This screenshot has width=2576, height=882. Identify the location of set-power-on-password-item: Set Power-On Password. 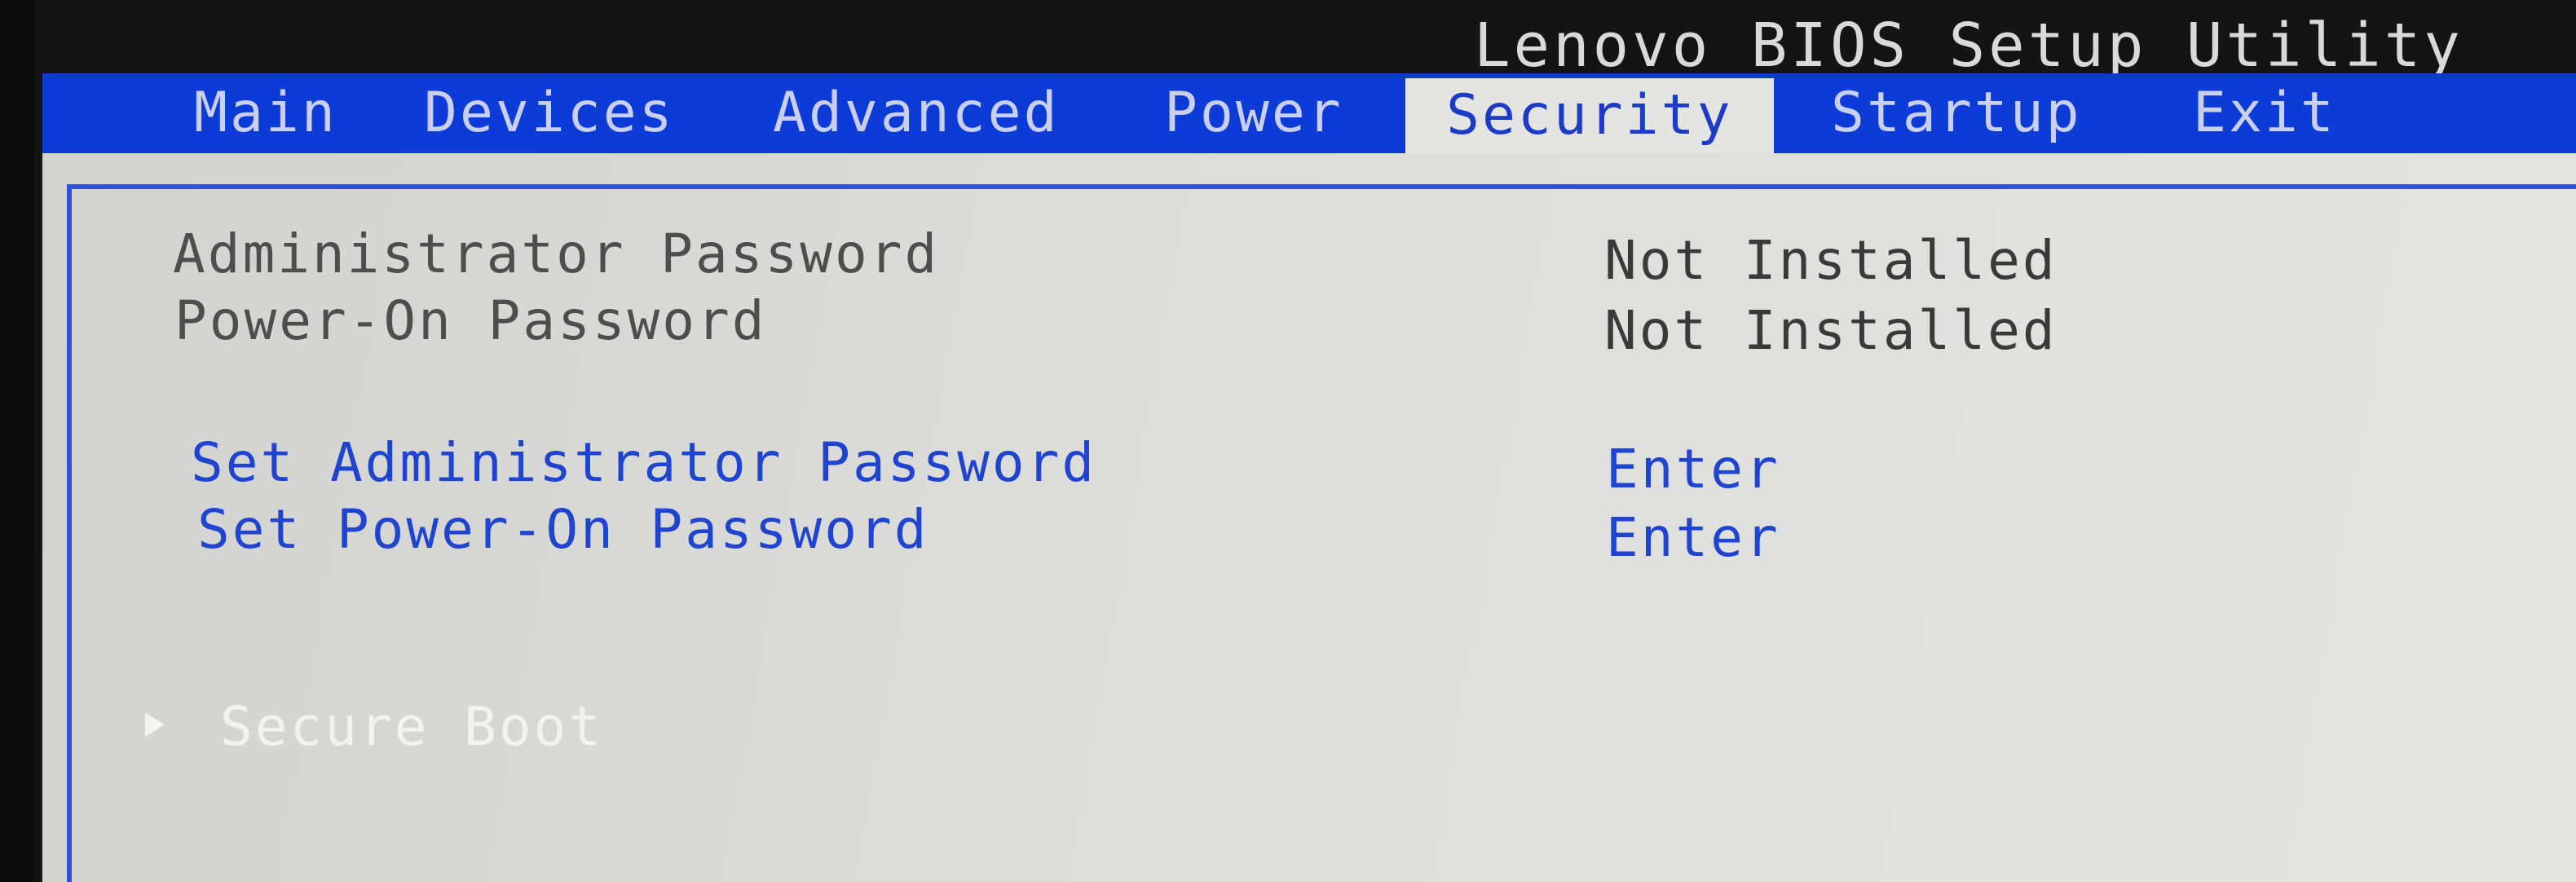
(563, 529).